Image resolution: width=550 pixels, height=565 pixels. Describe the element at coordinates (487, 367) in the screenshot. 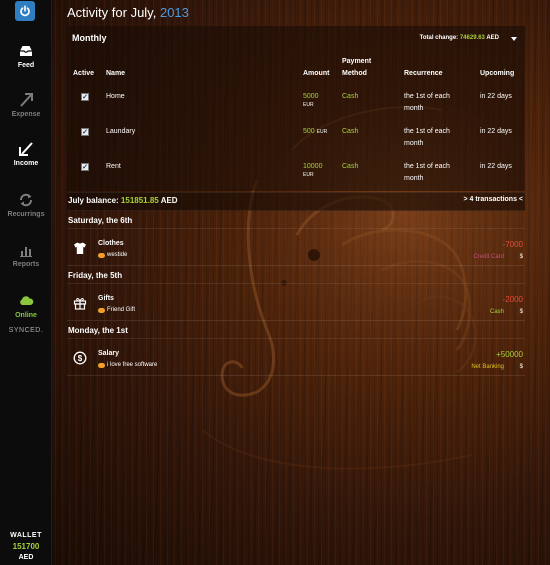

I see `transaction-method: Net Banking` at that location.